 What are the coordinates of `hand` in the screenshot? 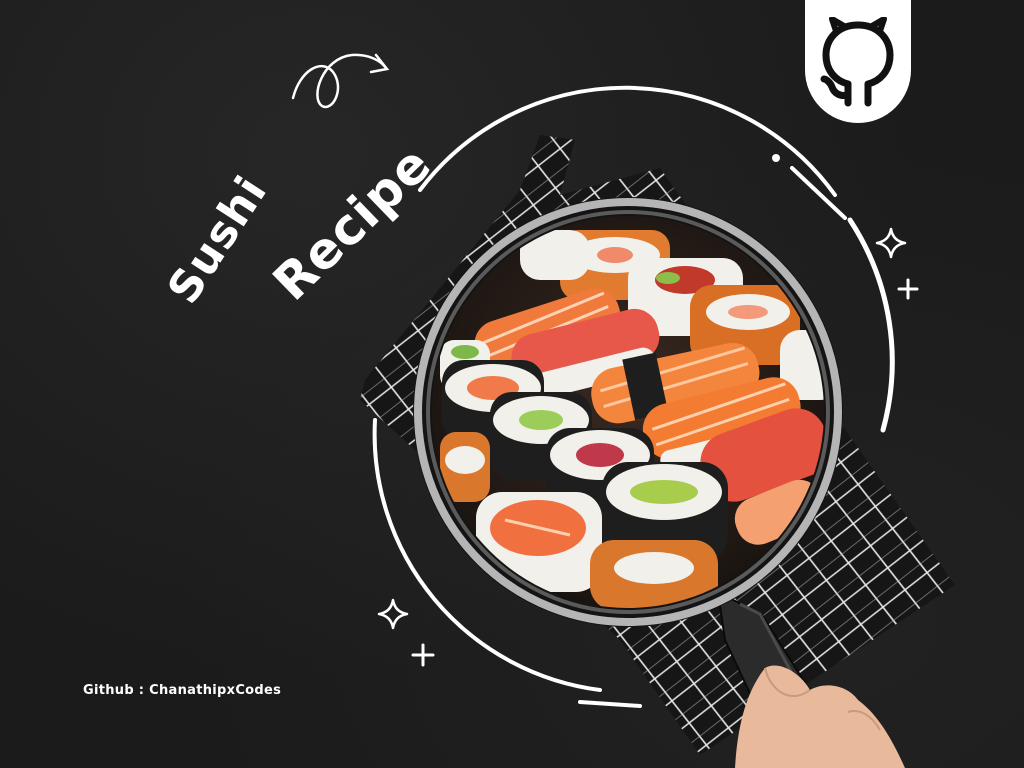 It's located at (820, 716).